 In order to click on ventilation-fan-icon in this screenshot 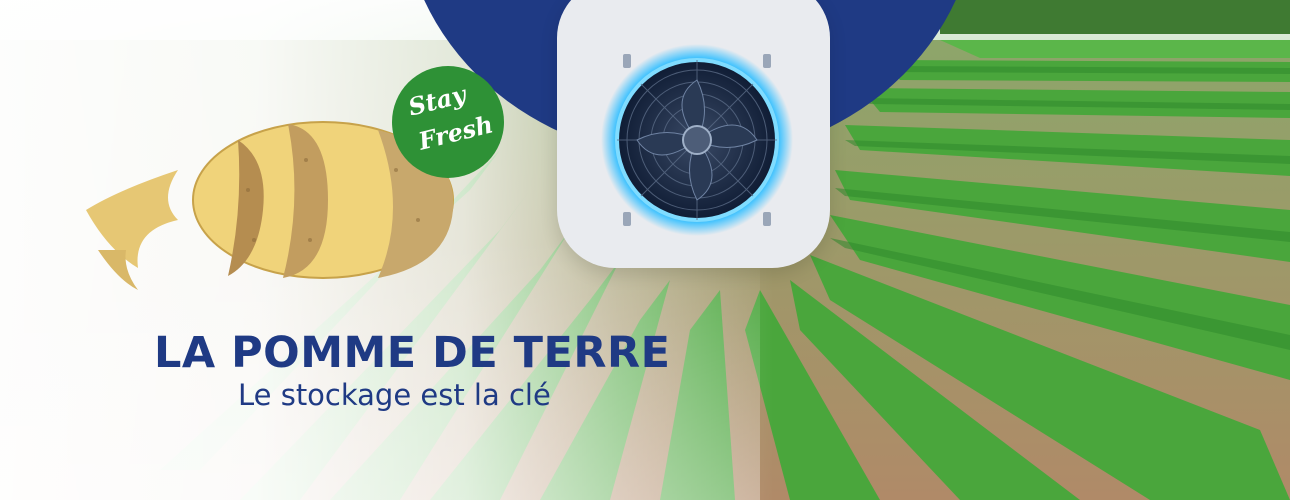, I will do `click(697, 140)`.